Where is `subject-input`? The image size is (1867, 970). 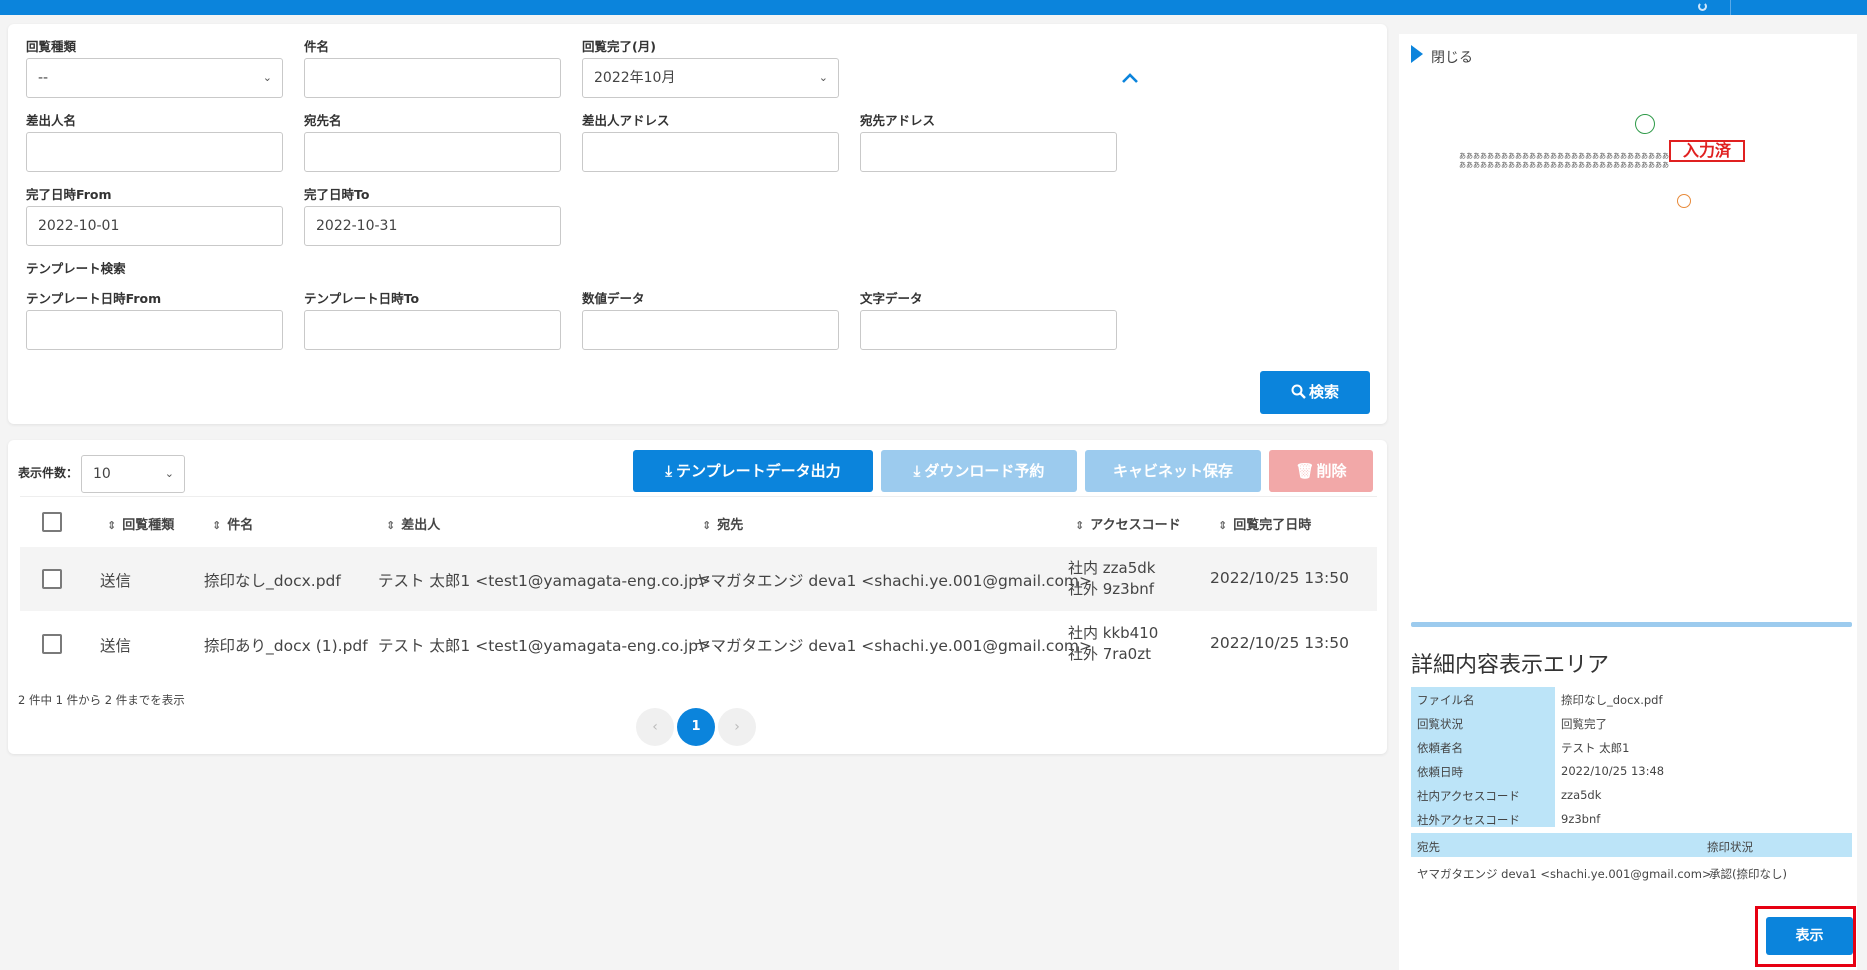
subject-input is located at coordinates (432, 78).